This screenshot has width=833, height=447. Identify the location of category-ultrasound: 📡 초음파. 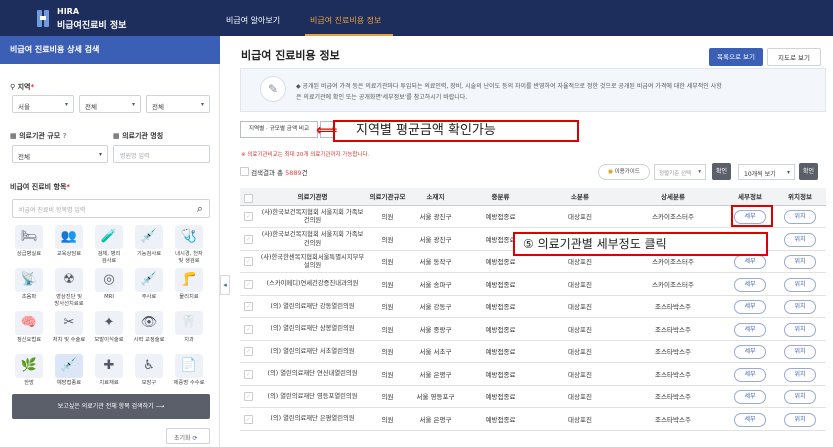
(29, 288).